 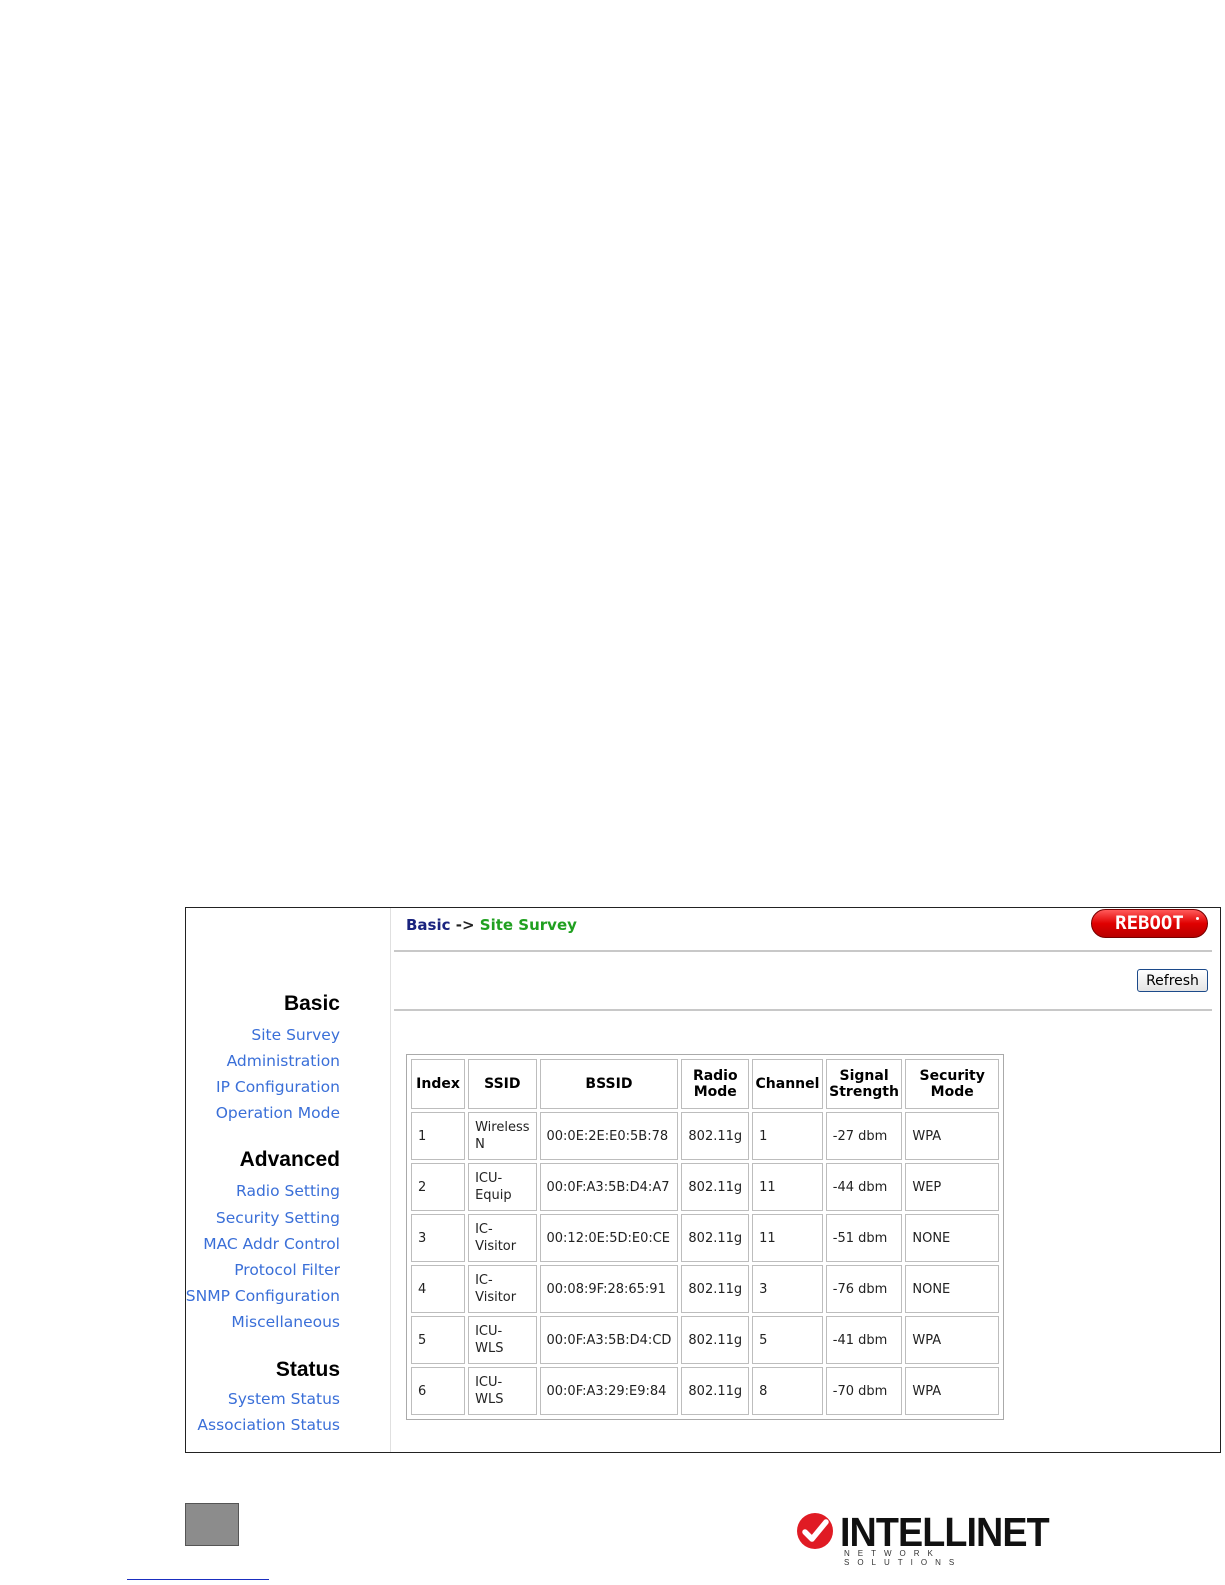 I want to click on reboot-button: REBOOT, so click(x=1149, y=923).